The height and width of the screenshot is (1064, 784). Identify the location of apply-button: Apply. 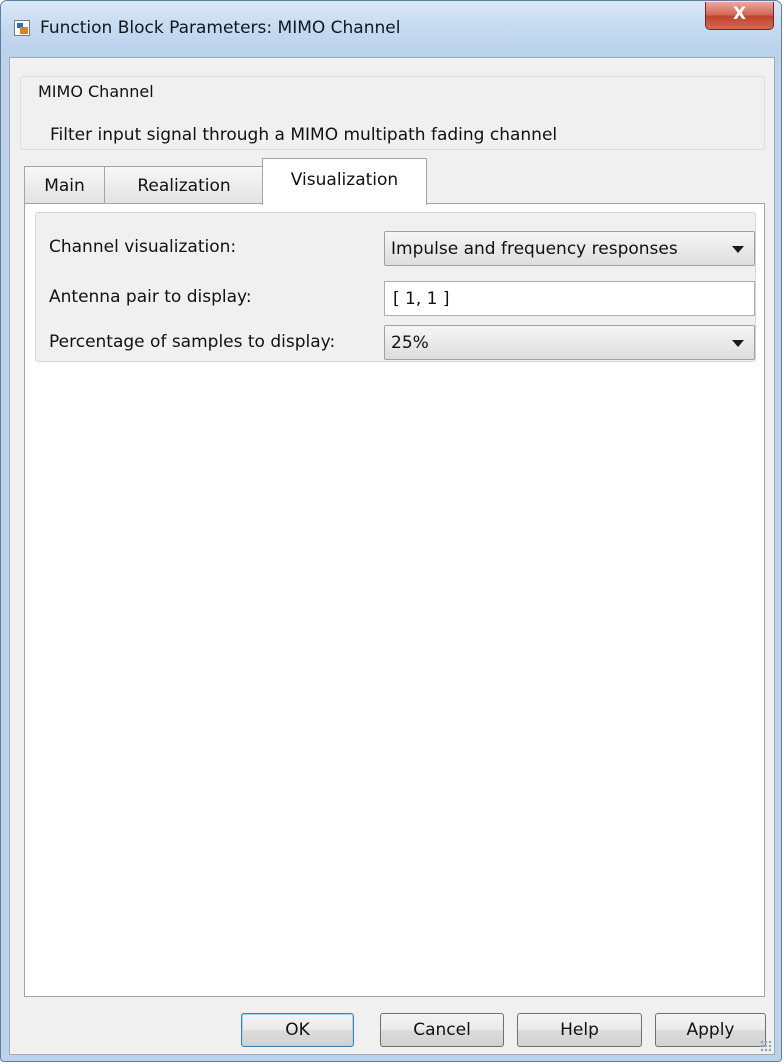
(710, 1030).